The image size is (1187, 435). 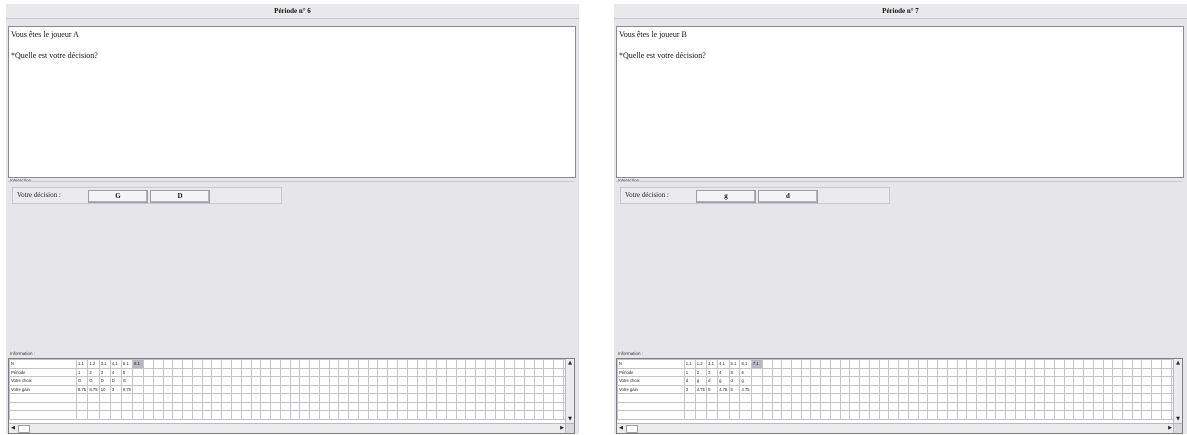 I want to click on choice-d-button: d, so click(x=788, y=196).